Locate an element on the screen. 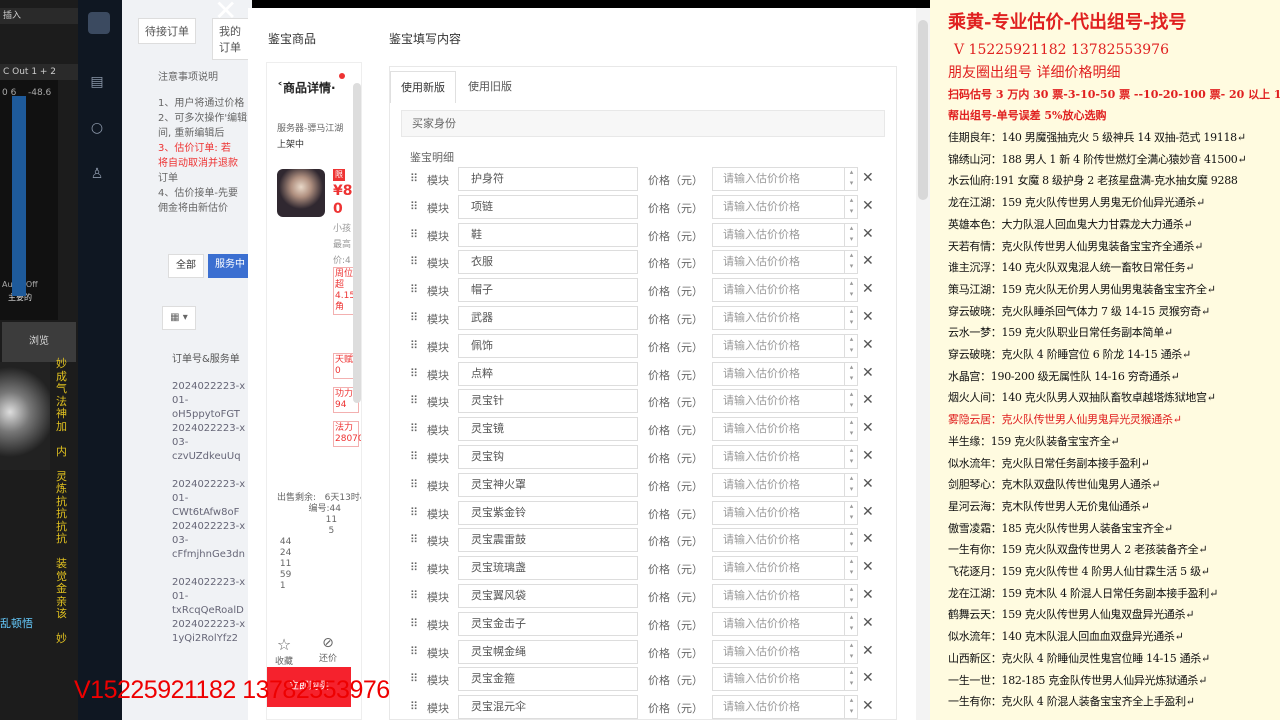 The height and width of the screenshot is (720, 1280). favorite-button: ☆ 收藏 is located at coordinates (284, 651).